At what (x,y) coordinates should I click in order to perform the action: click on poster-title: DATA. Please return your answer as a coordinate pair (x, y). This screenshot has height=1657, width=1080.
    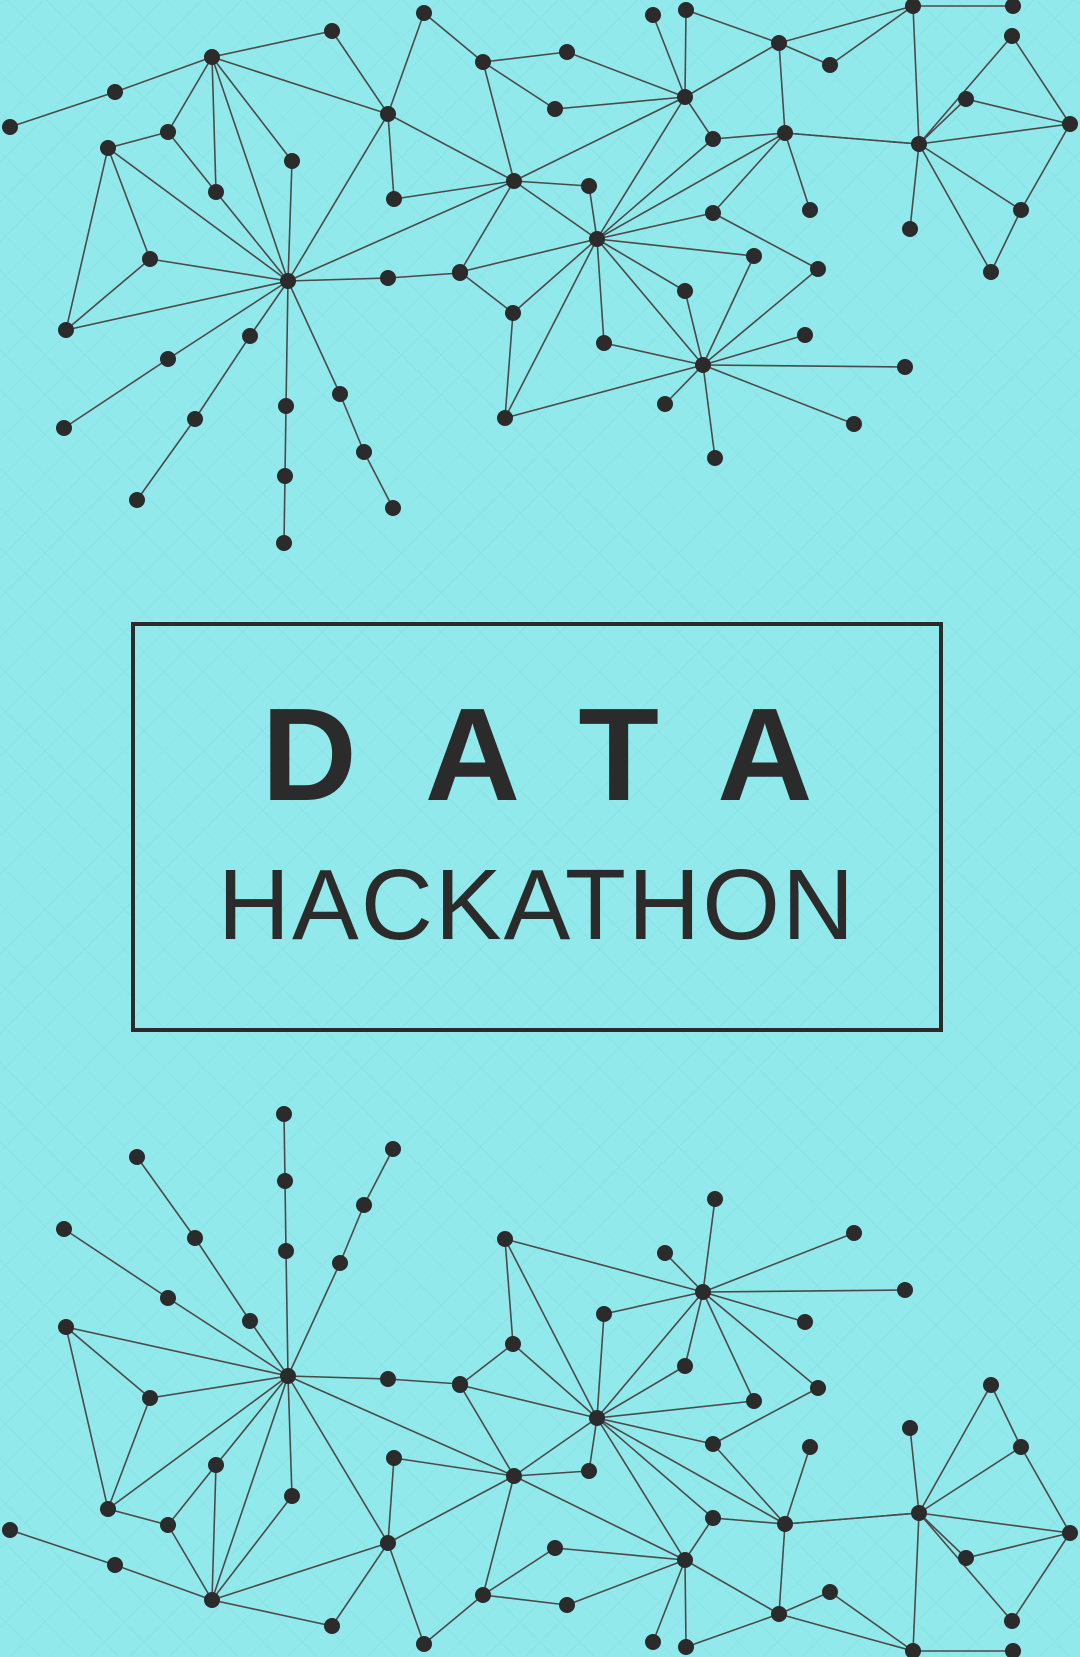
    Looking at the image, I should click on (571, 754).